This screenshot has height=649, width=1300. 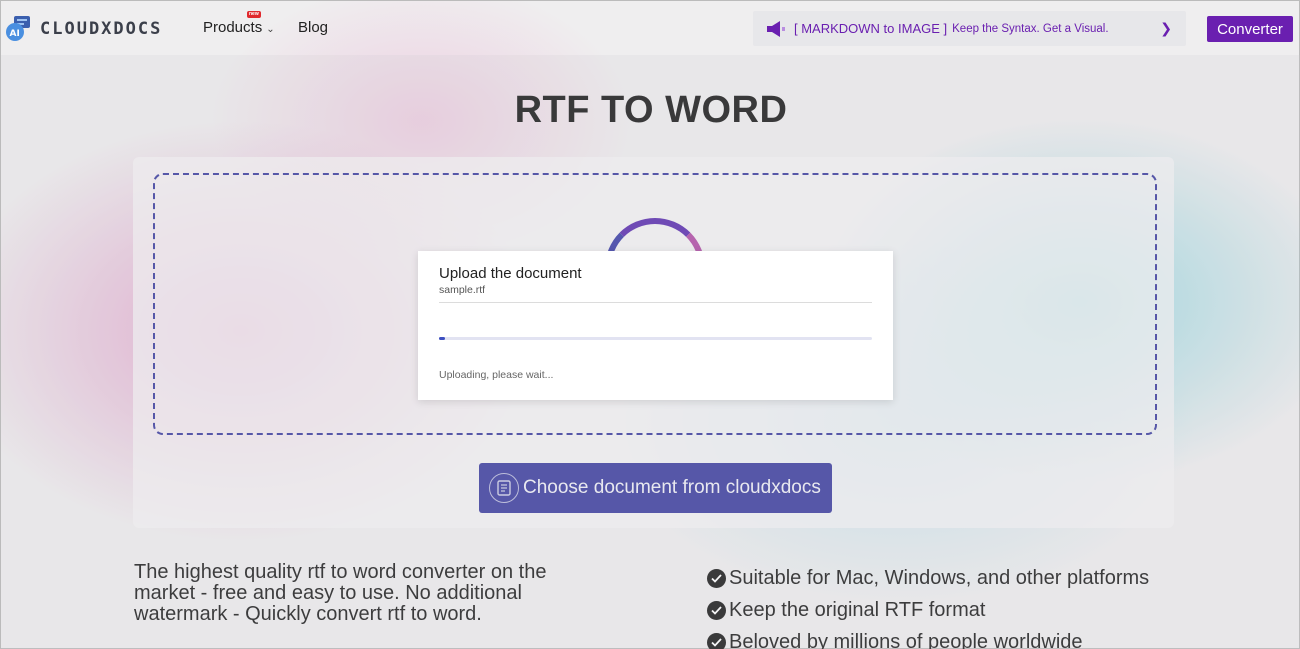 I want to click on nav-products: Products ⌄, so click(x=239, y=27).